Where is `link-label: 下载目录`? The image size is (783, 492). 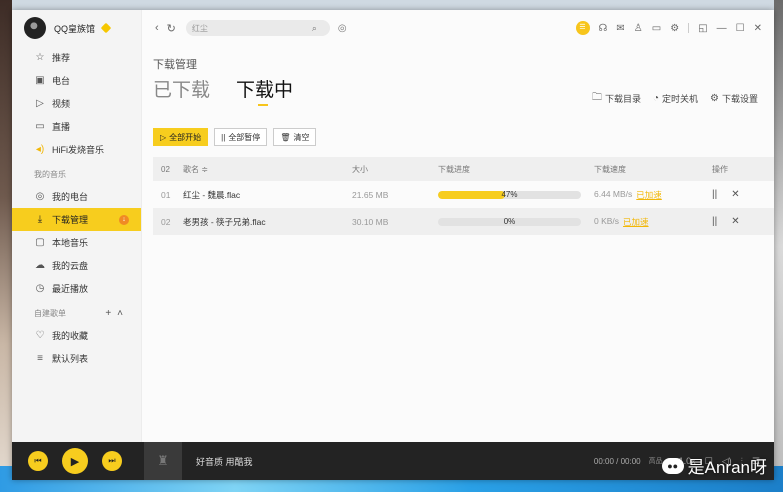
link-label: 下载目录 is located at coordinates (622, 99).